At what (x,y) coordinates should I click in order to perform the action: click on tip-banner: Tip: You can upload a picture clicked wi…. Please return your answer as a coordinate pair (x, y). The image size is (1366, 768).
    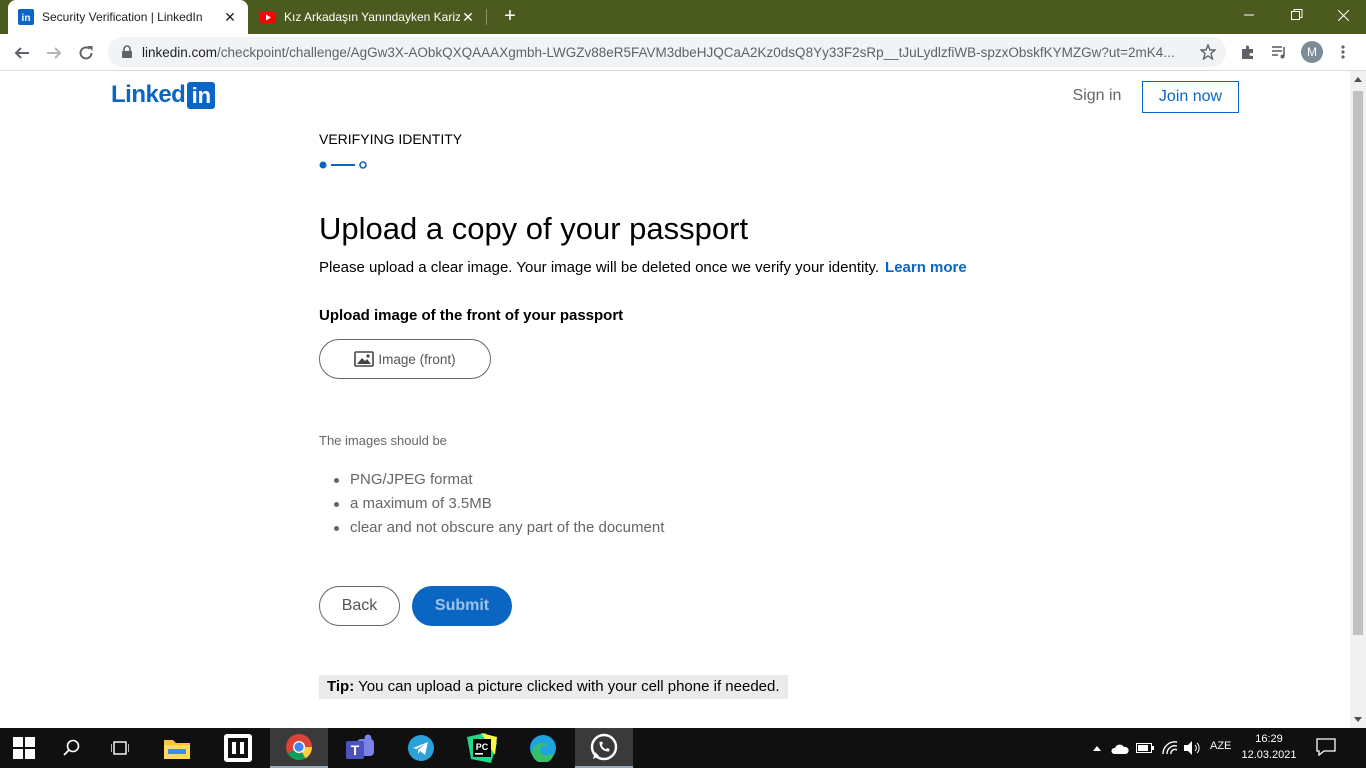
    Looking at the image, I should click on (553, 687).